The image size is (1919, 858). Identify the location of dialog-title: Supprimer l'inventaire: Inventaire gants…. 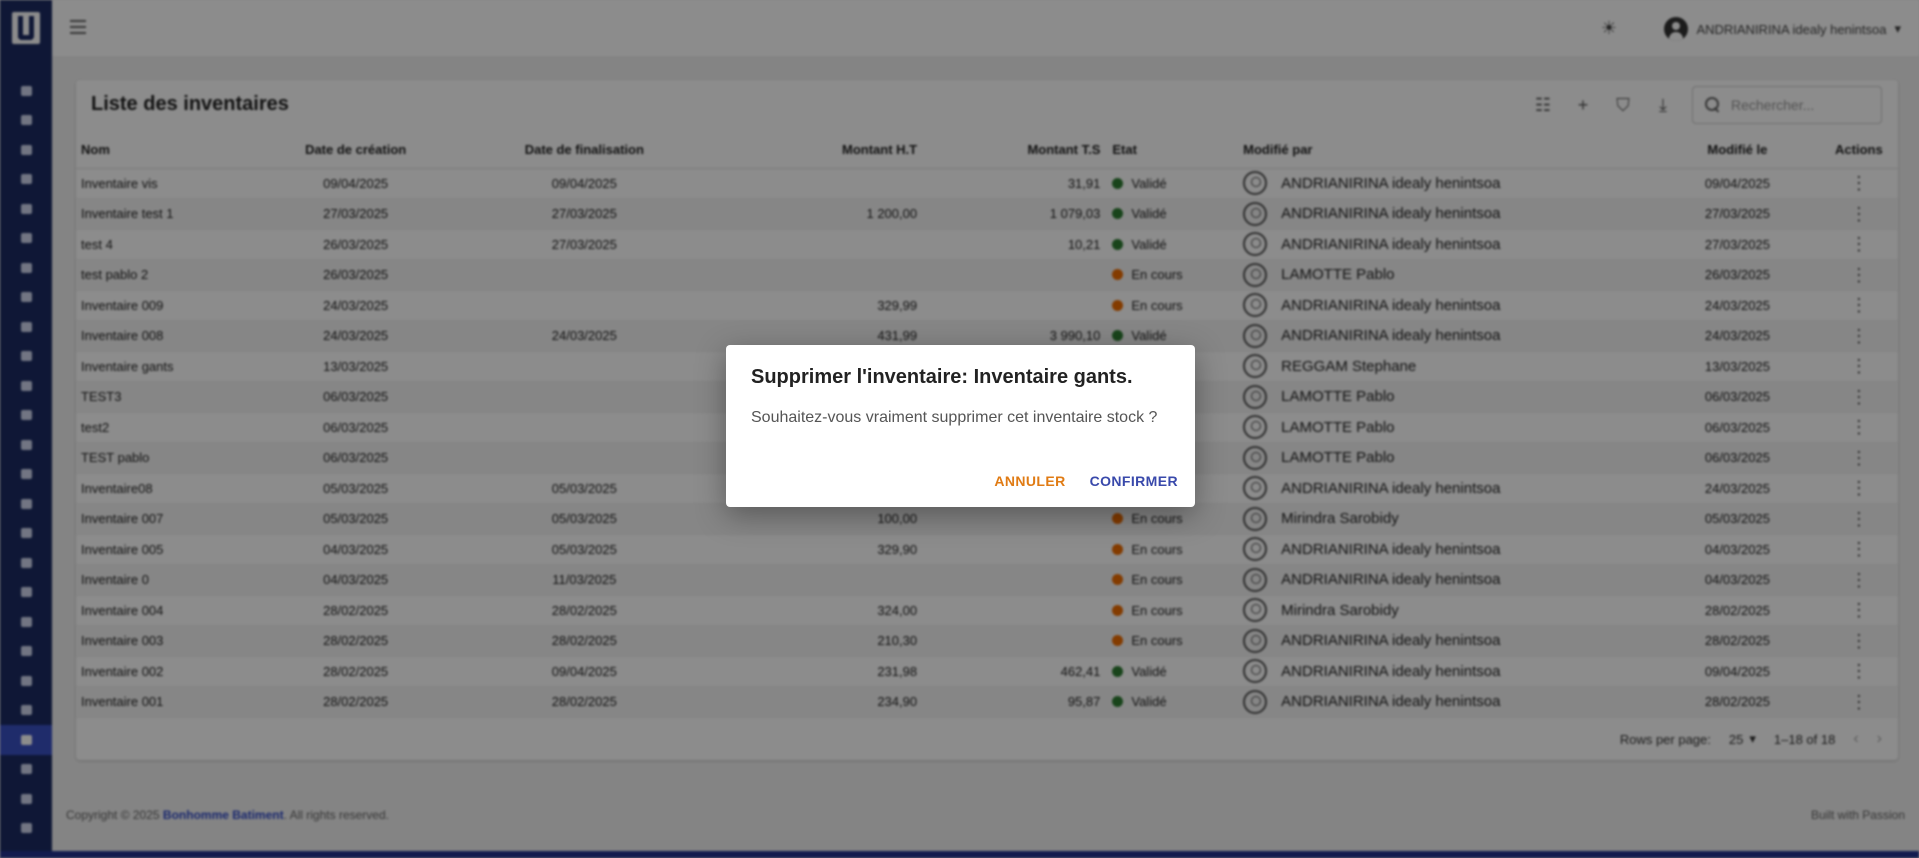
(942, 377).